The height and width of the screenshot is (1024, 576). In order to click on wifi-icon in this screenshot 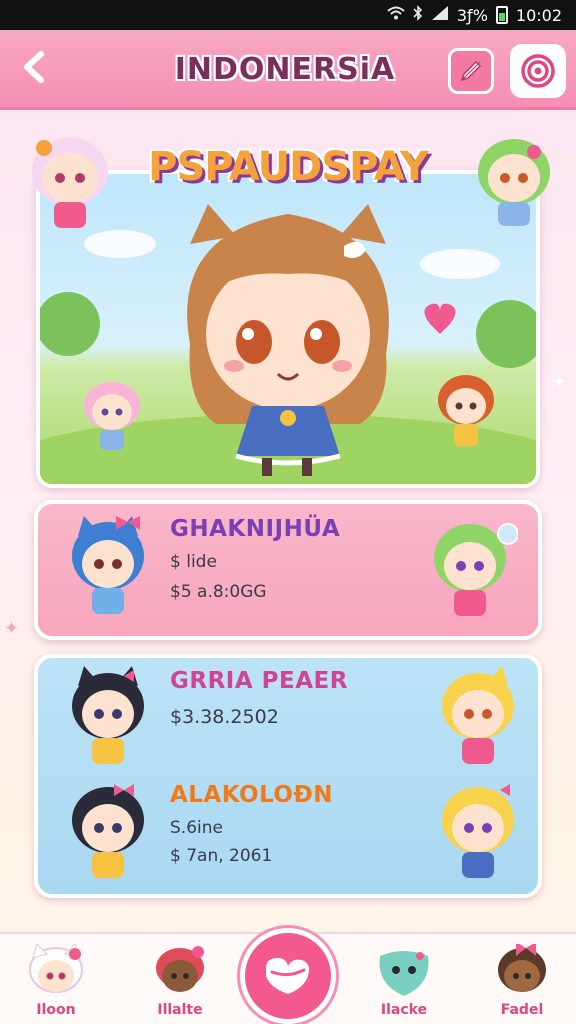, I will do `click(396, 15)`.